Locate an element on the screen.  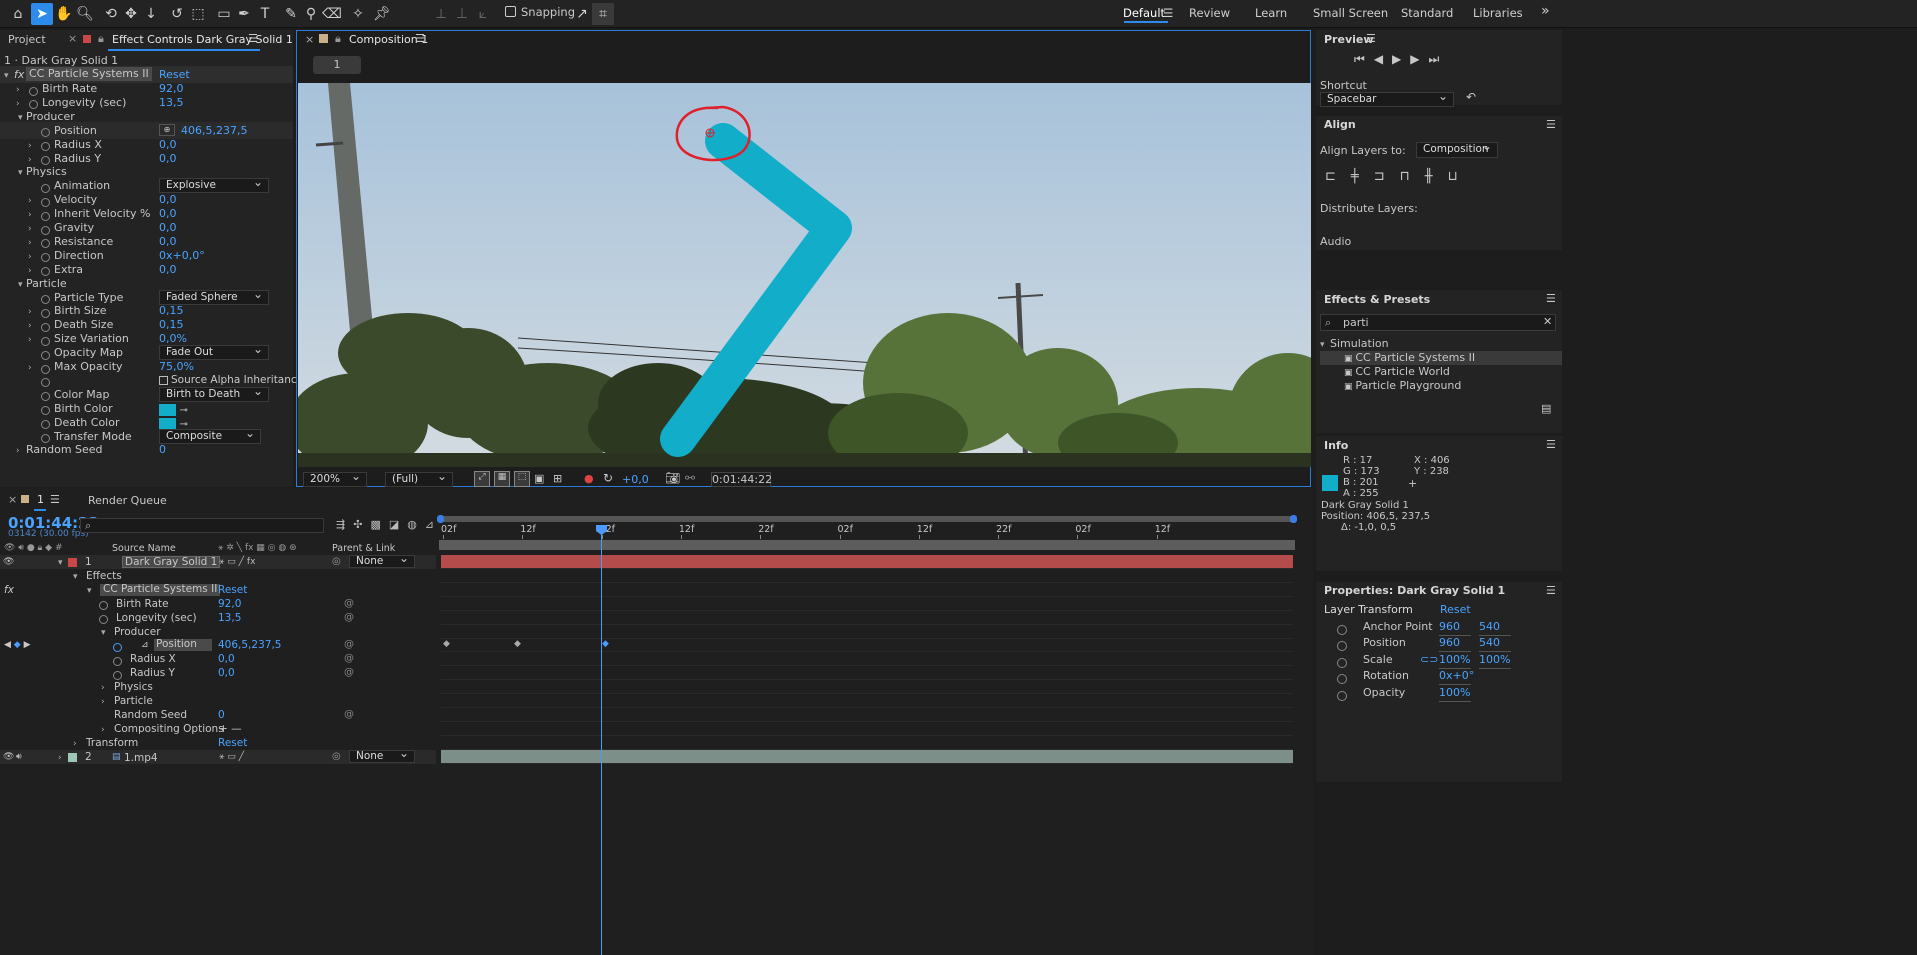
axis-world-icon: ⊥ is located at coordinates (462, 14).